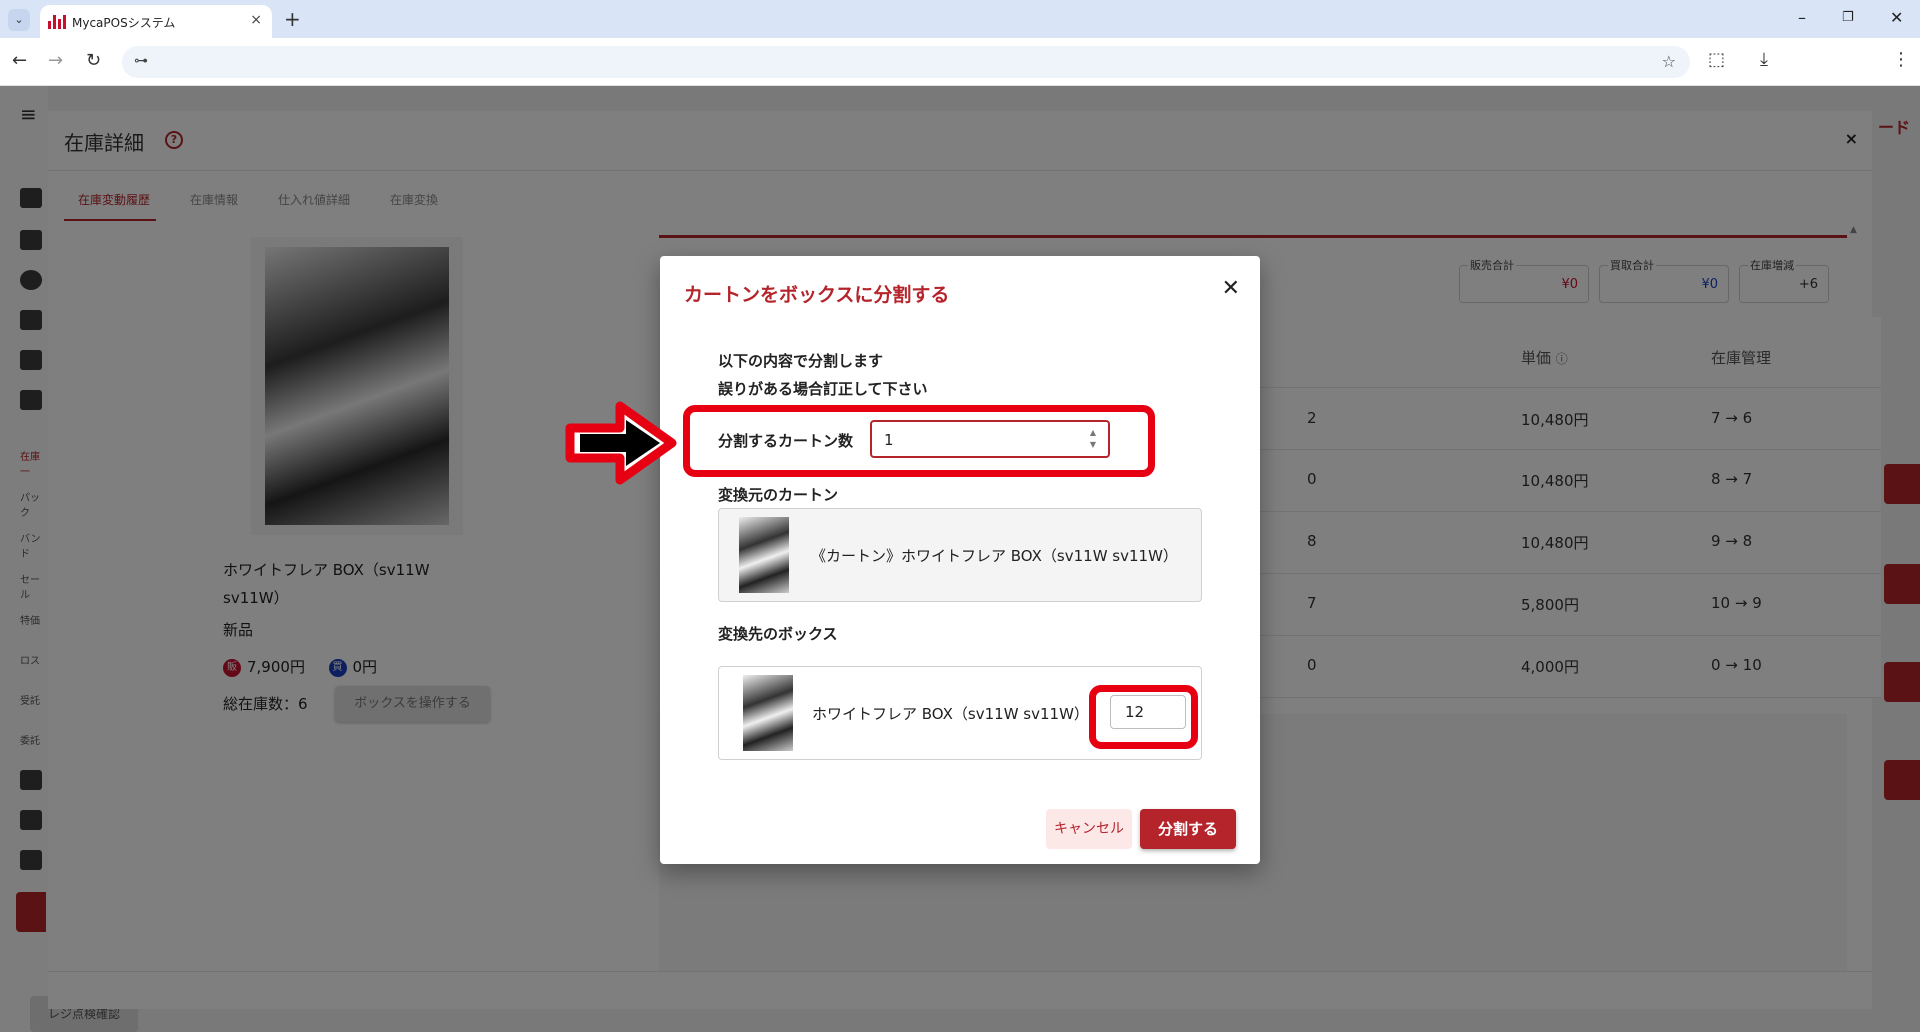  What do you see at coordinates (919, 441) in the screenshot?
I see `carton-count-highlight` at bounding box center [919, 441].